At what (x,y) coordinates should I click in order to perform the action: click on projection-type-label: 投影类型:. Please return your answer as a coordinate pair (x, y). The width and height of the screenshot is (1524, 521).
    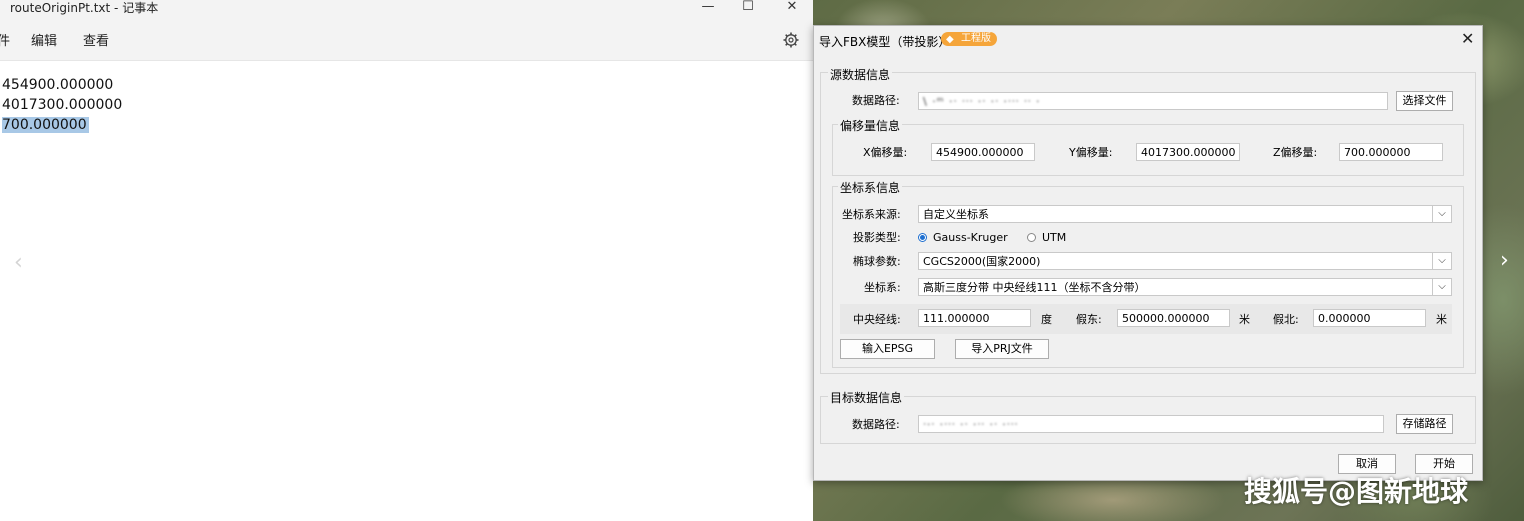
    Looking at the image, I should click on (877, 237).